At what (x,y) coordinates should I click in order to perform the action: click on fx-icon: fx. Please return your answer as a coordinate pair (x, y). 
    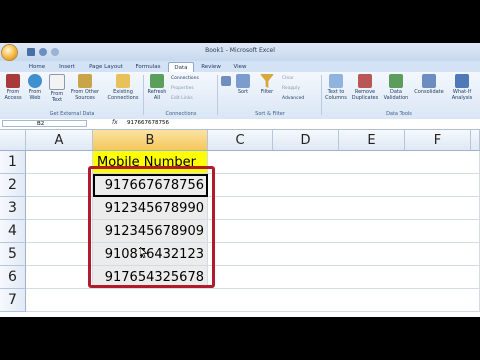
    Looking at the image, I should click on (117, 122).